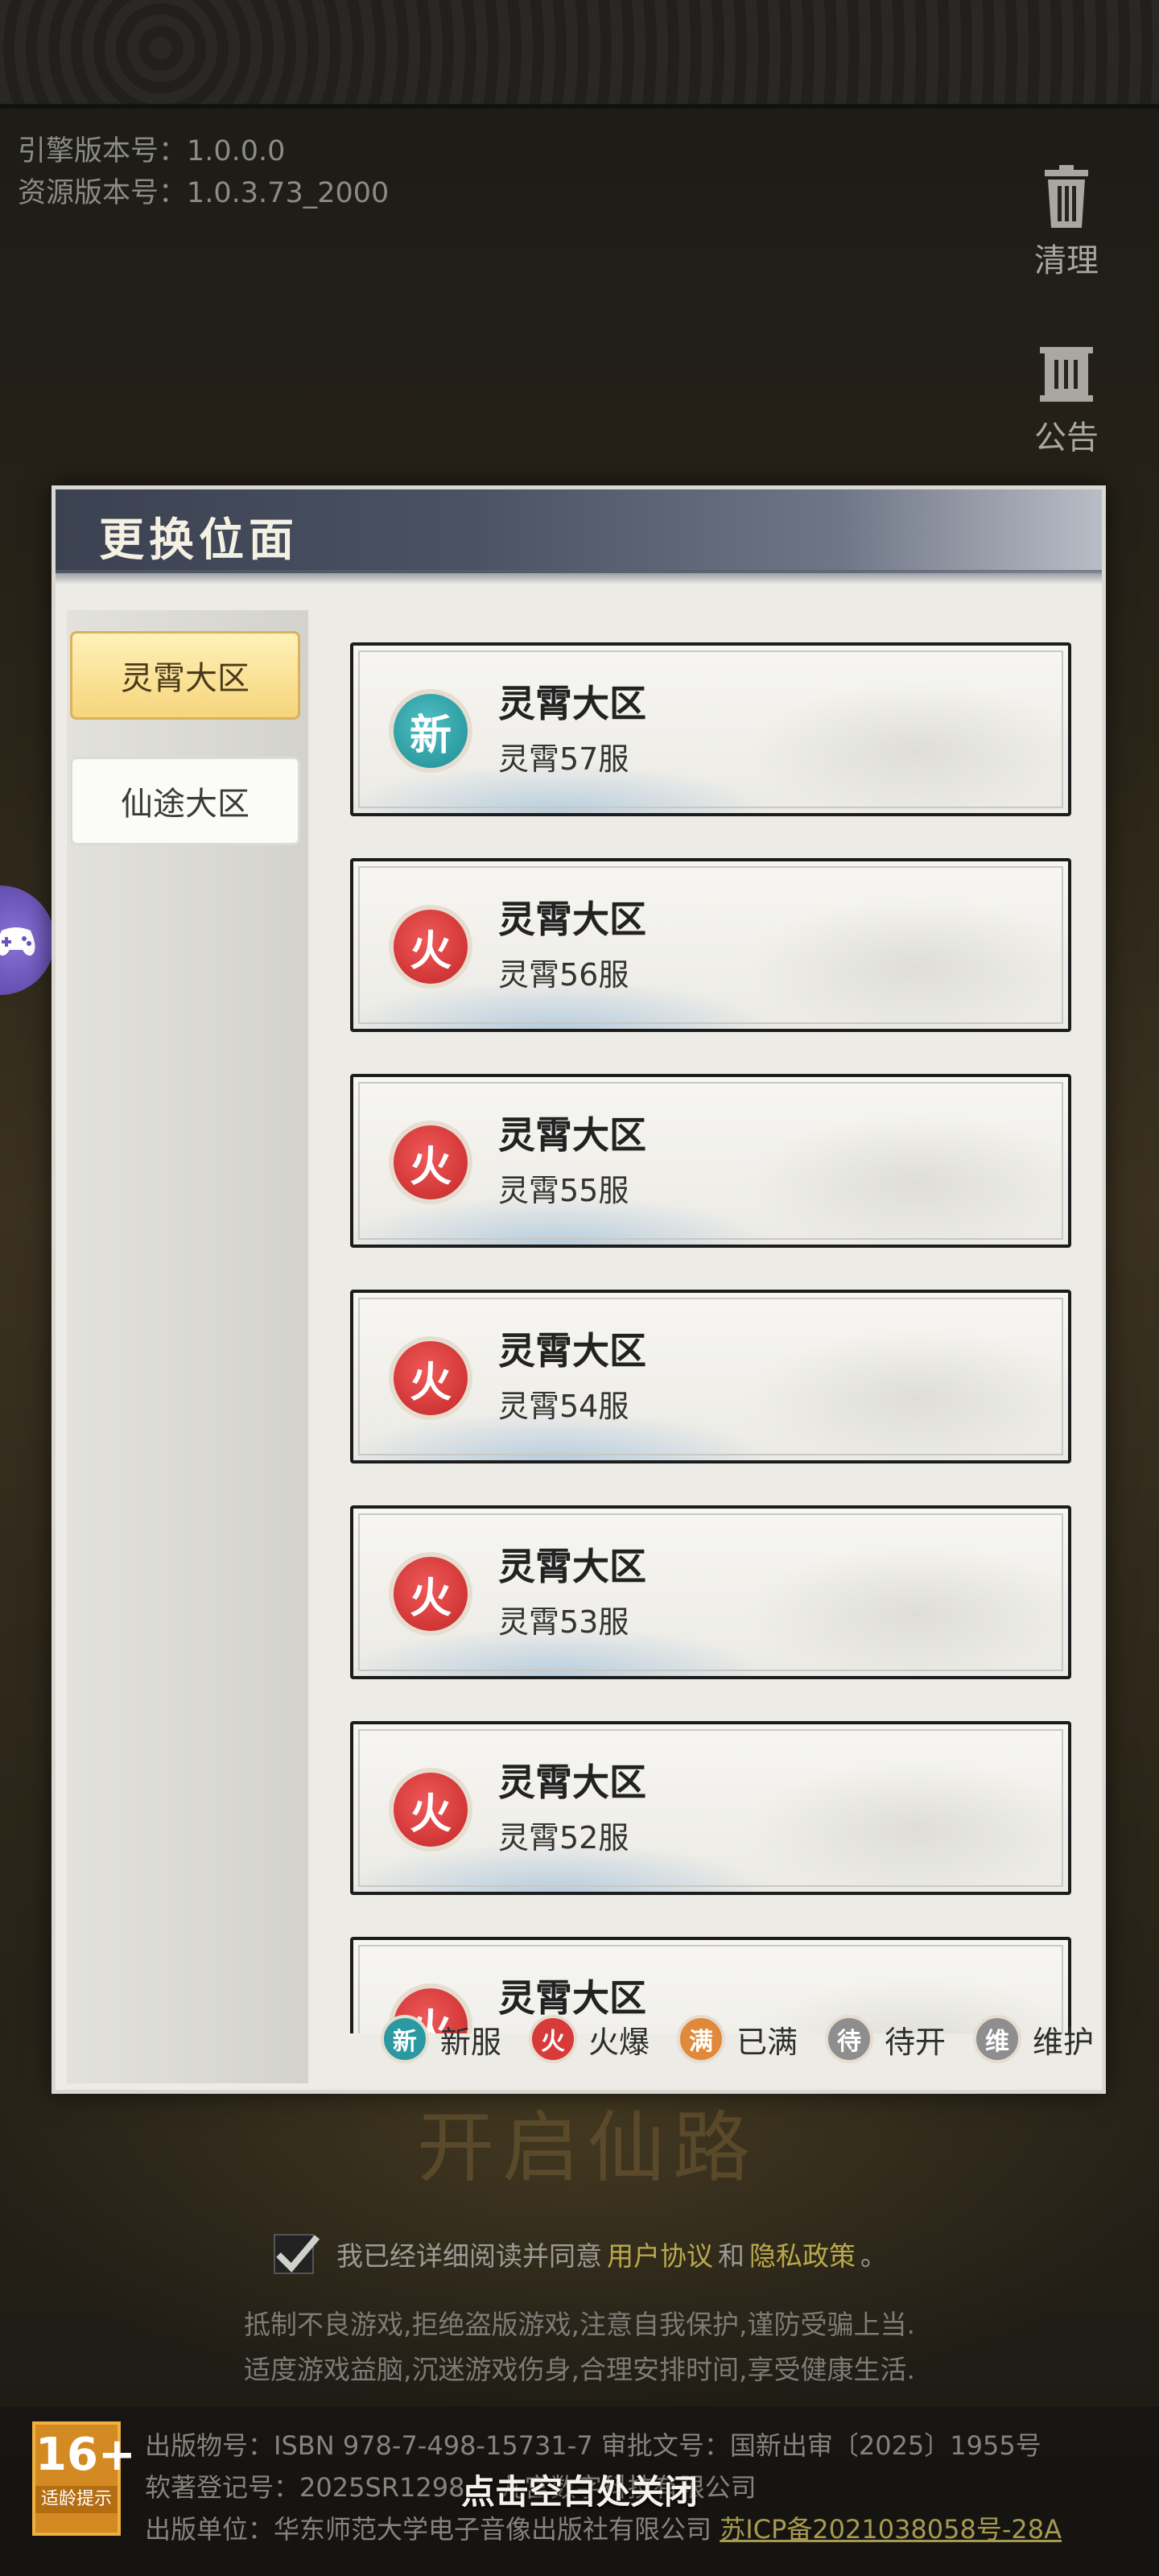 The image size is (1159, 2576). What do you see at coordinates (1066, 197) in the screenshot?
I see `trash-icon` at bounding box center [1066, 197].